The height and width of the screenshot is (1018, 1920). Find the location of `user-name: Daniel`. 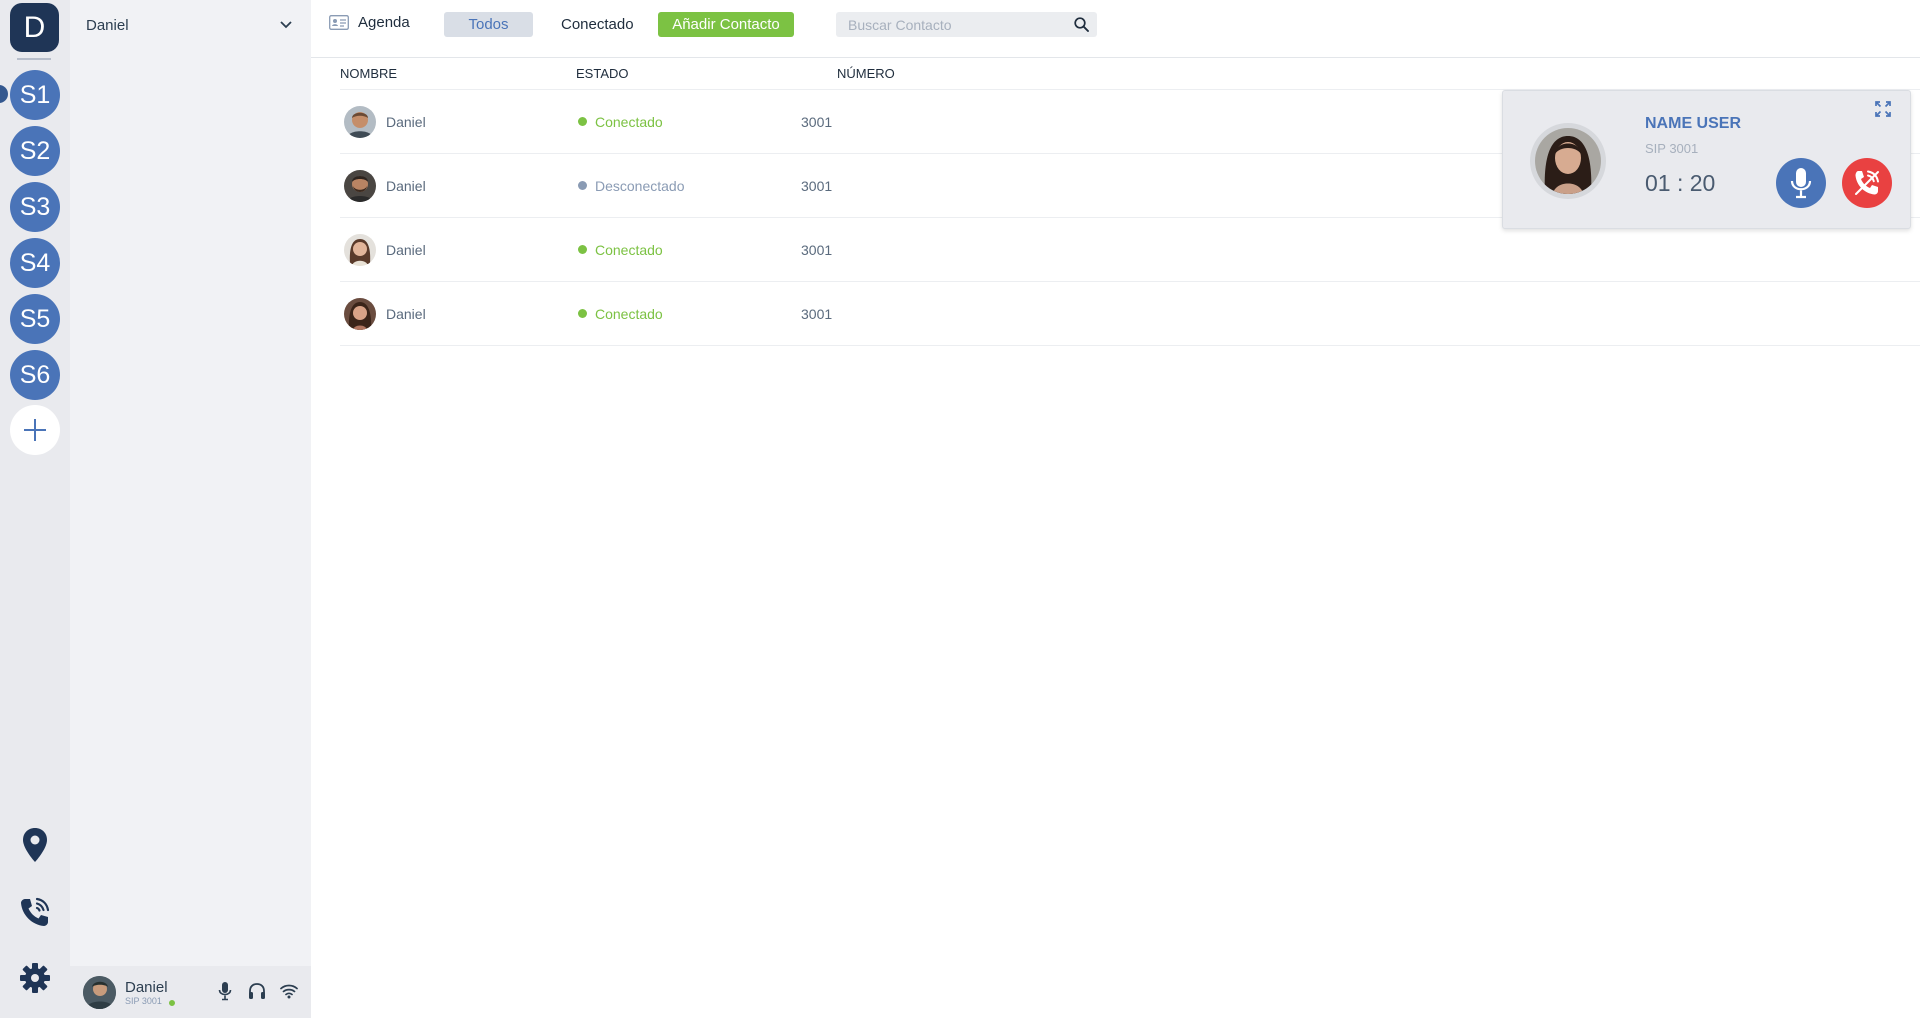

user-name: Daniel is located at coordinates (146, 987).